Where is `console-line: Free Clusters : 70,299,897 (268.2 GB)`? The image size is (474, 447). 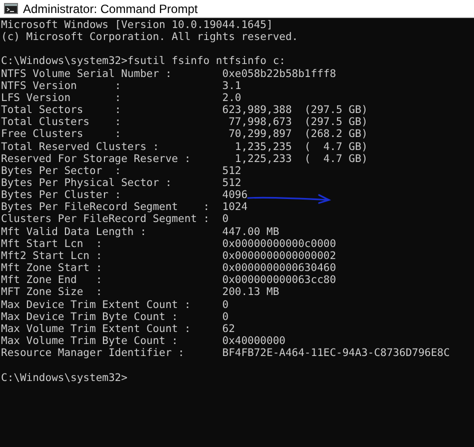 console-line: Free Clusters : 70,299,897 (268.2 GB) is located at coordinates (184, 134).